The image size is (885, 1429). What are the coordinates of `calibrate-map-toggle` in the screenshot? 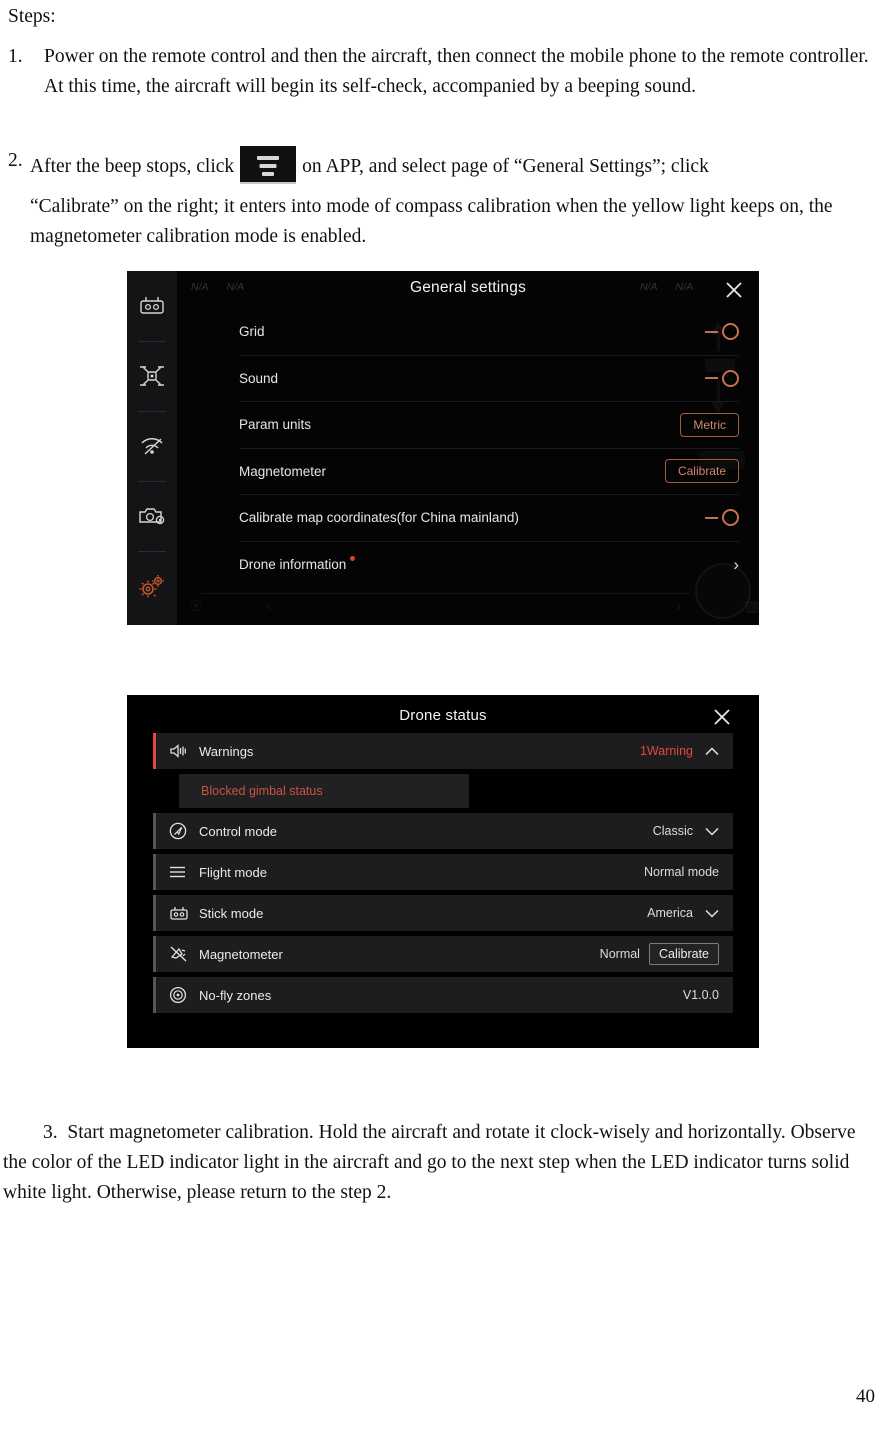 It's located at (722, 518).